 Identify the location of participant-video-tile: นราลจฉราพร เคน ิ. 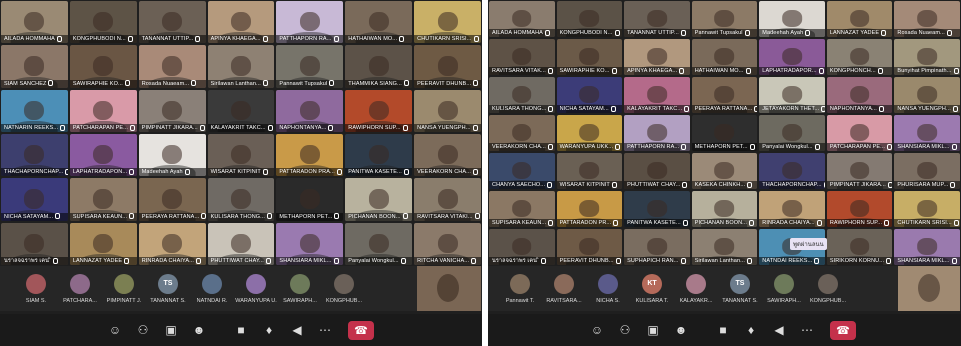
(522, 247).